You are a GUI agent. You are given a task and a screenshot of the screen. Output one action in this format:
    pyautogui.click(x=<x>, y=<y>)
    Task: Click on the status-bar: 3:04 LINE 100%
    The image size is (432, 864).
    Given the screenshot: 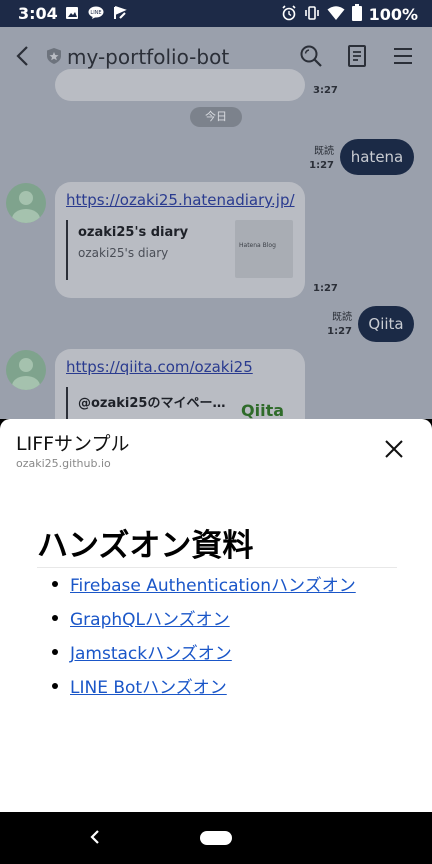 What is the action you would take?
    pyautogui.click(x=216, y=13)
    